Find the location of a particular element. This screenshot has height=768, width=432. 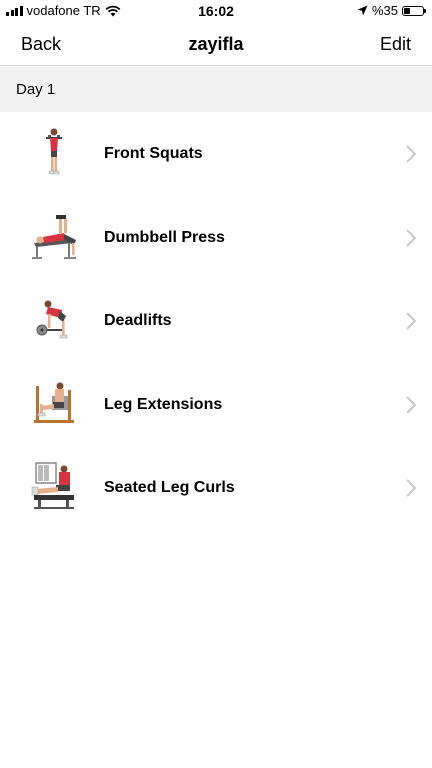

battery-icon is located at coordinates (414, 10).